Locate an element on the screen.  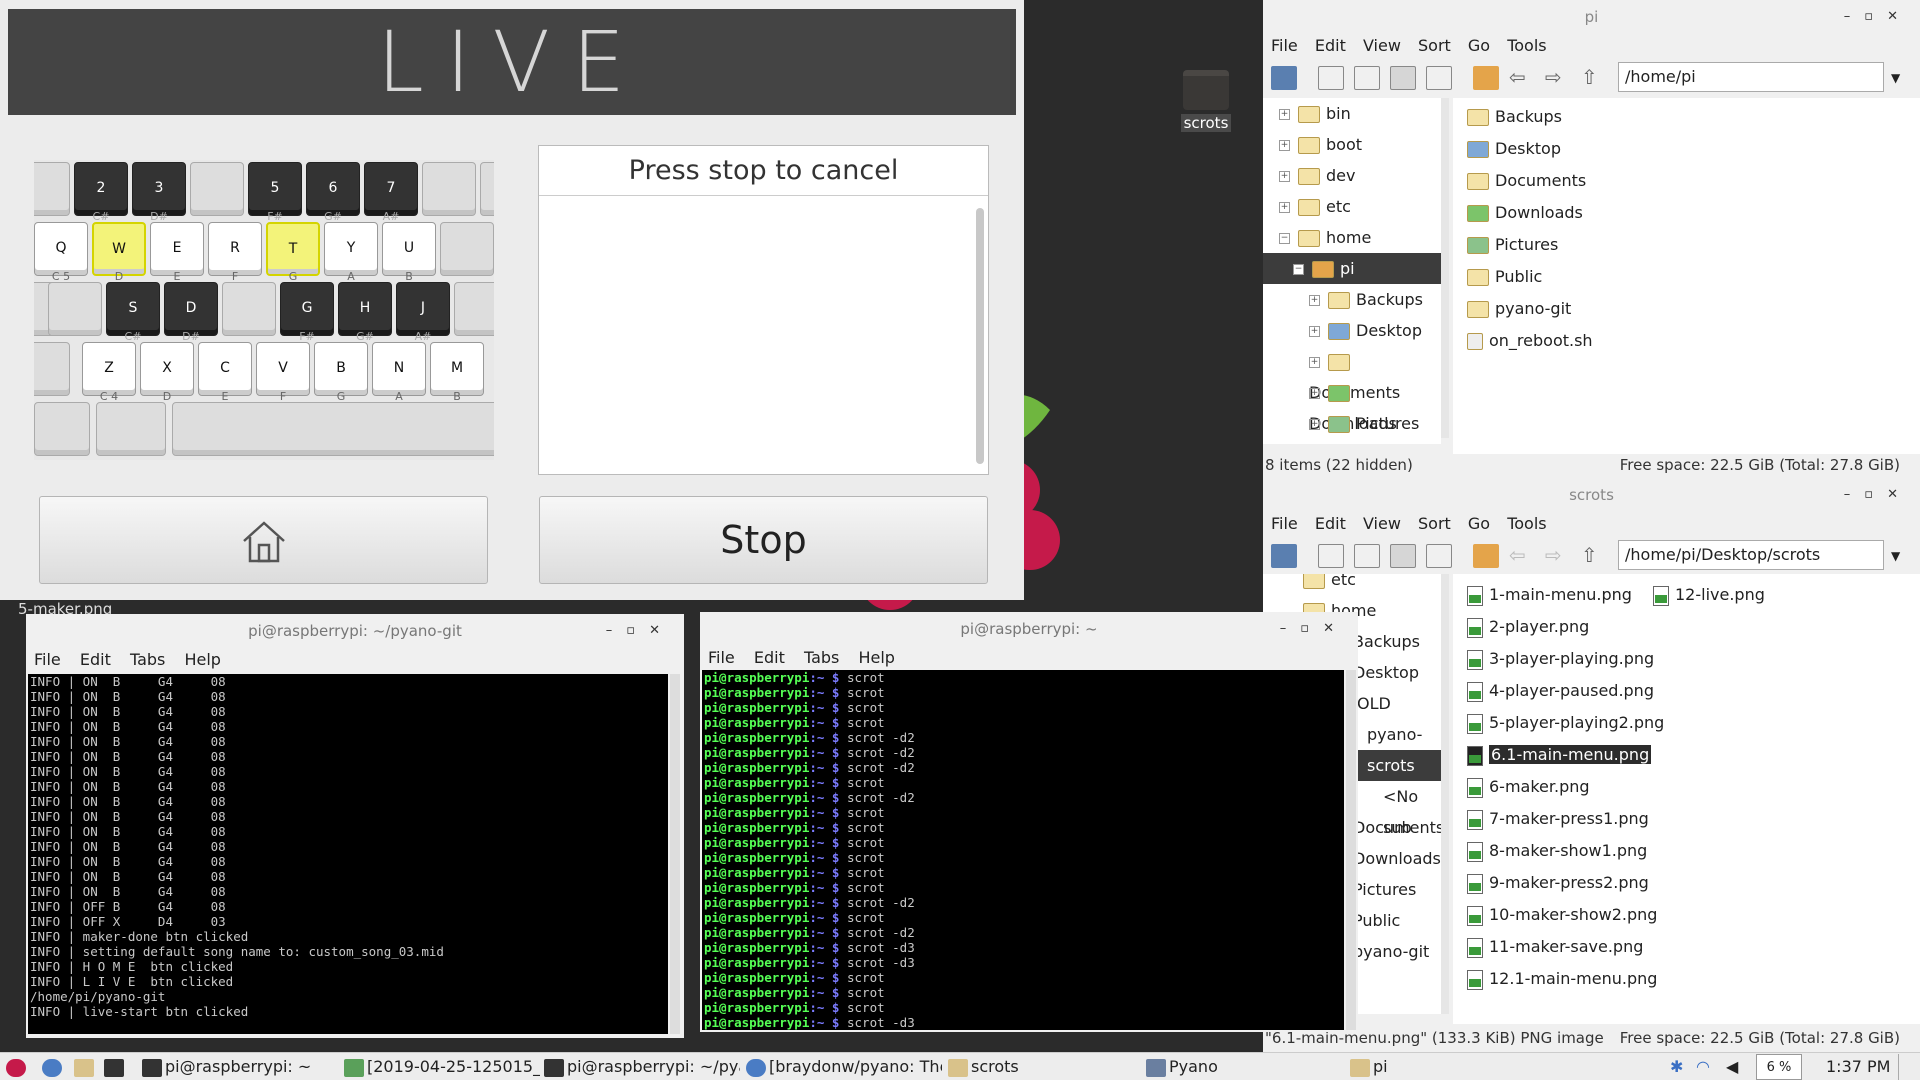
task-scrots-folder: scrots is located at coordinates (1043, 1067).